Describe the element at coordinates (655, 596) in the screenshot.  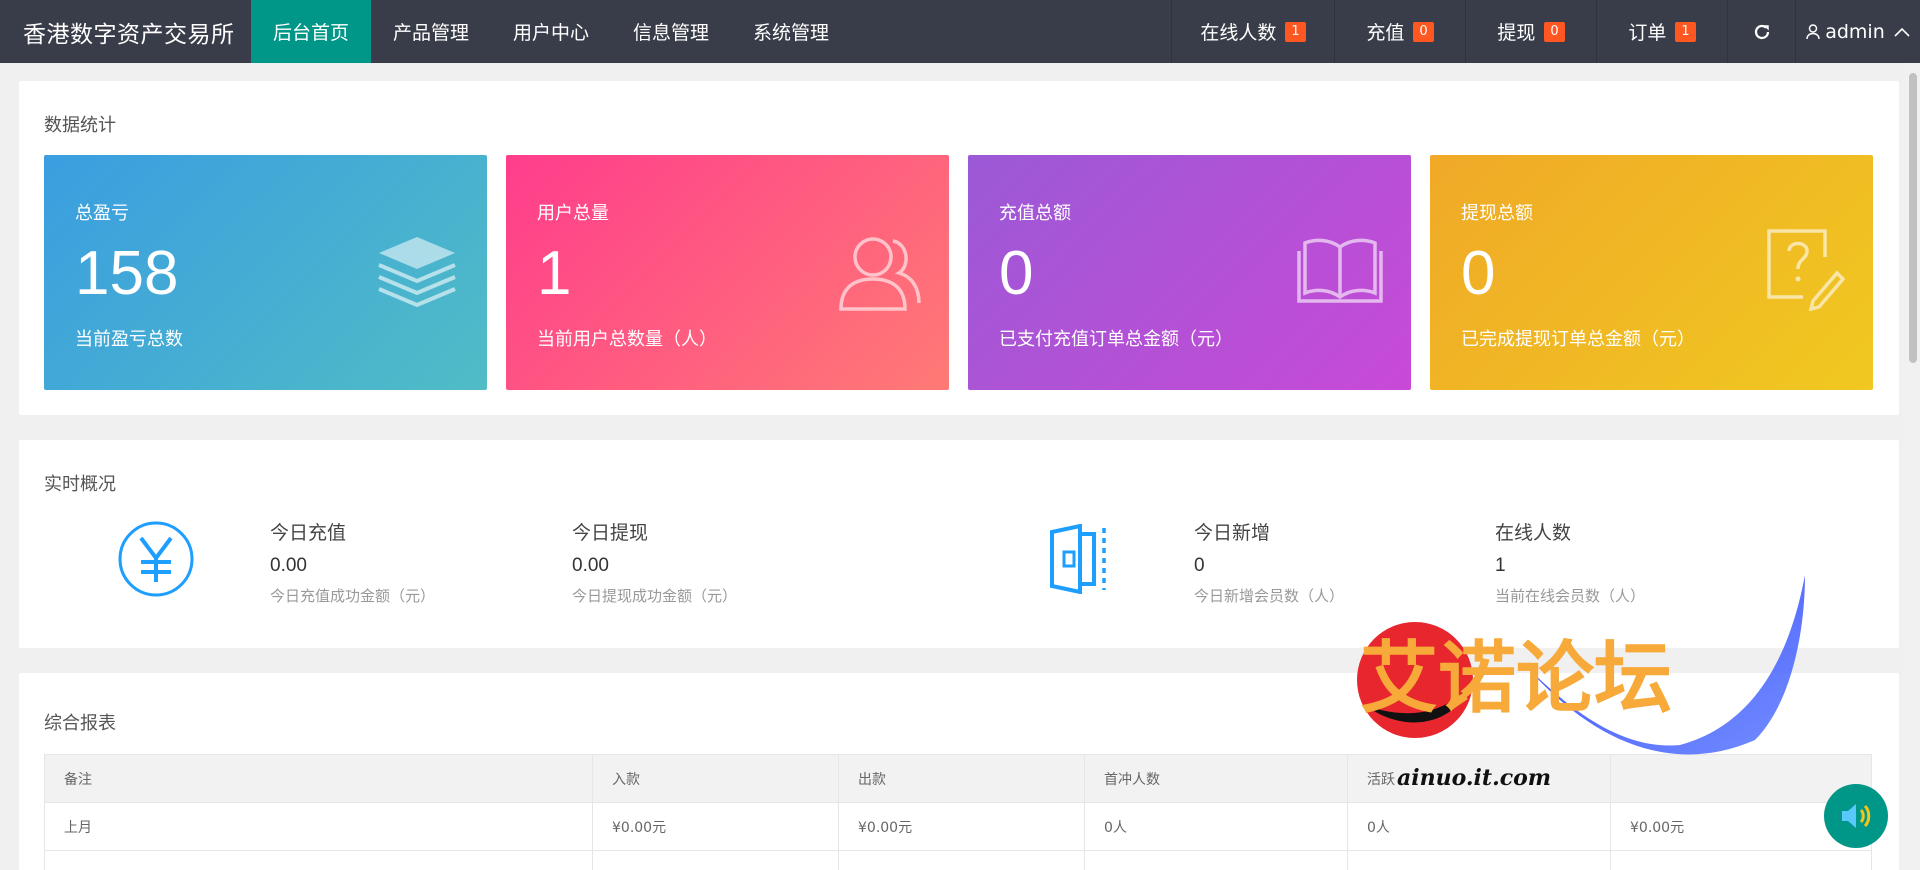
I see `rt-sub: 今日提现成功金额（元）` at that location.